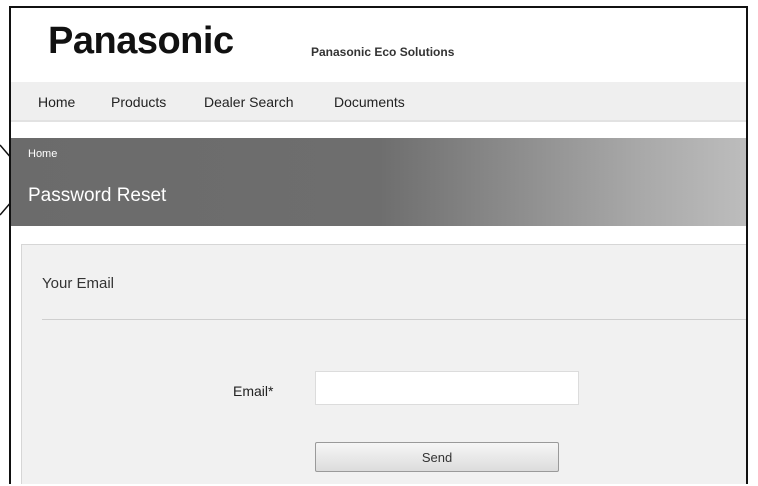 Image resolution: width=758 pixels, height=486 pixels. I want to click on header-tagline: Panasonic Eco Solutions, so click(383, 52).